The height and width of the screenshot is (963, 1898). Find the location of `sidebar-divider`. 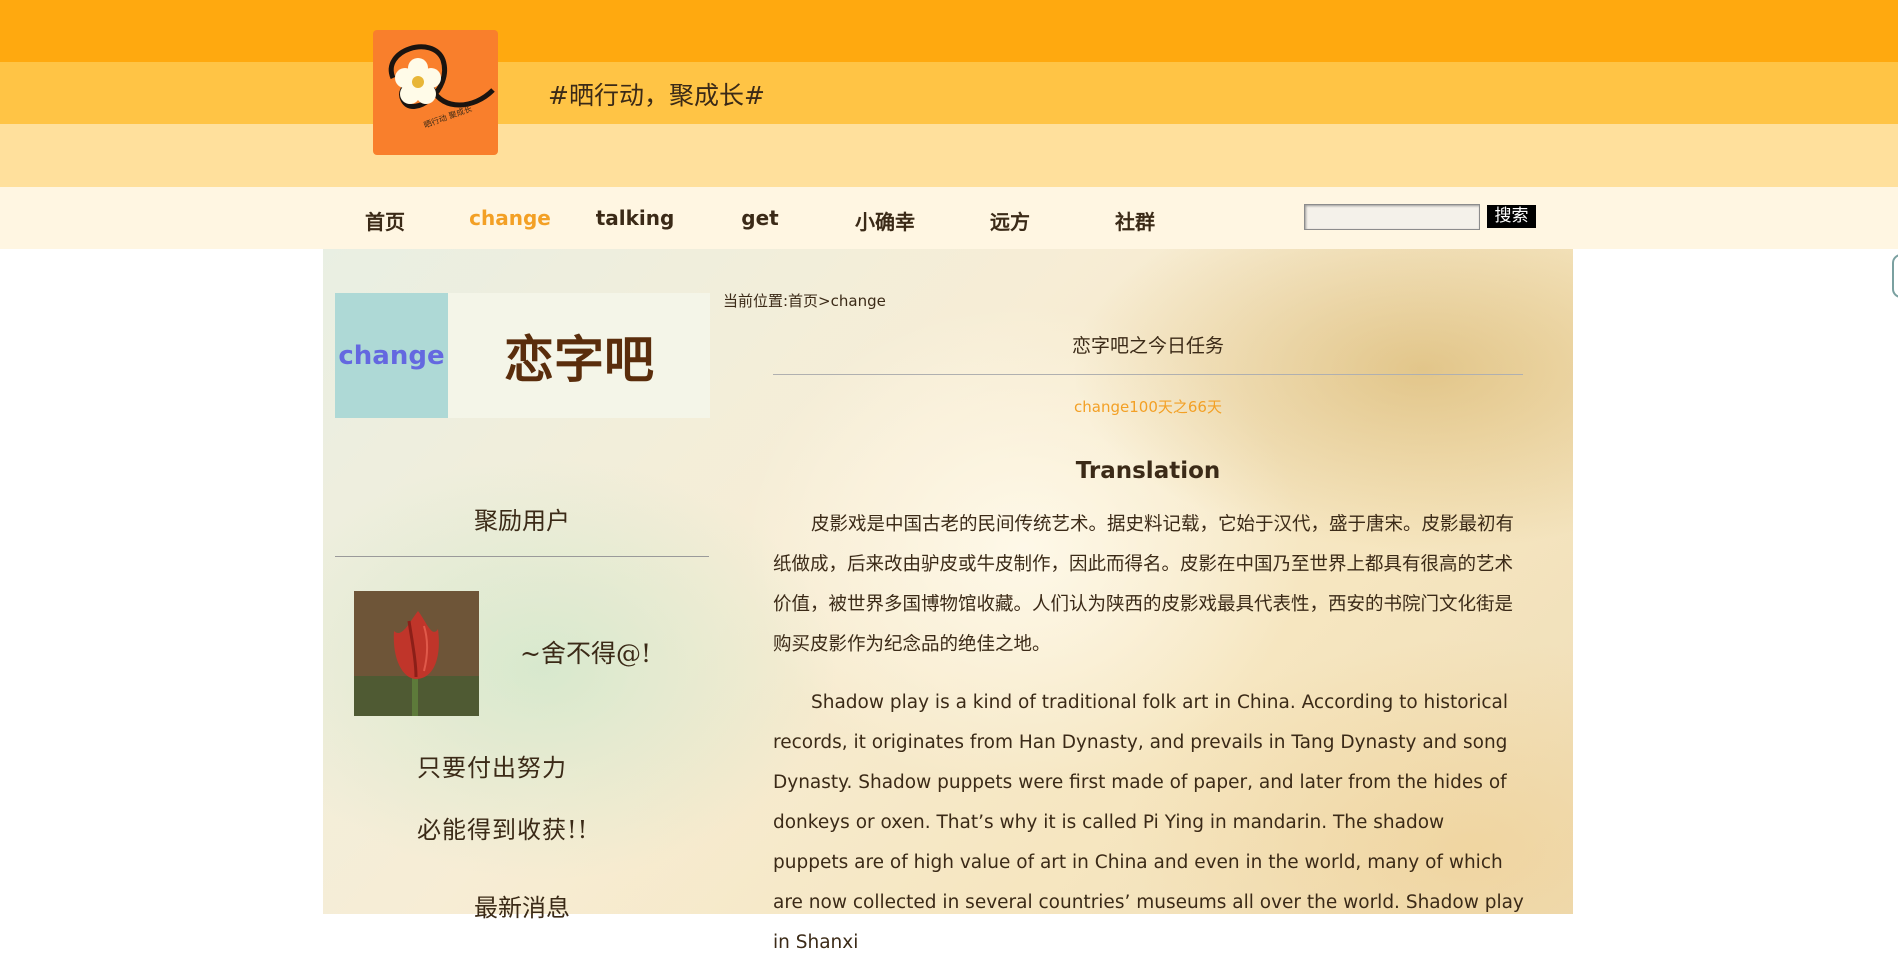

sidebar-divider is located at coordinates (522, 556).